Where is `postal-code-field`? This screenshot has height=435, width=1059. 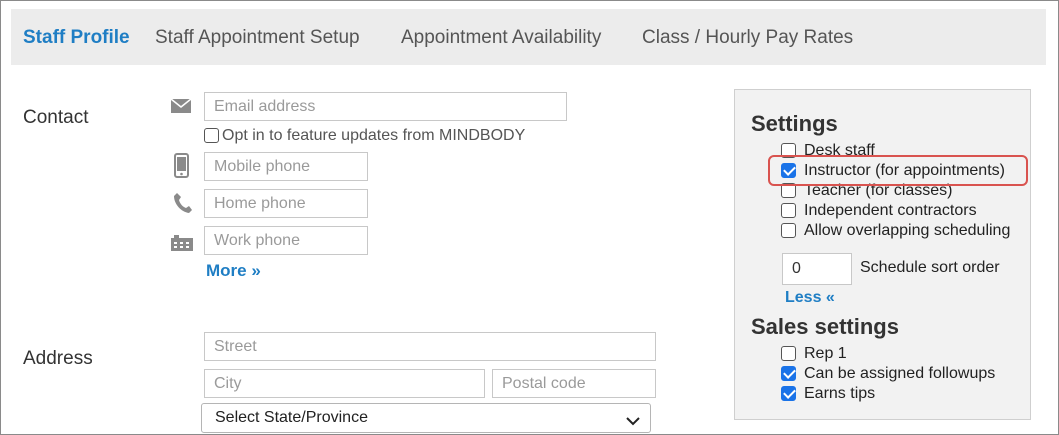
postal-code-field is located at coordinates (574, 383).